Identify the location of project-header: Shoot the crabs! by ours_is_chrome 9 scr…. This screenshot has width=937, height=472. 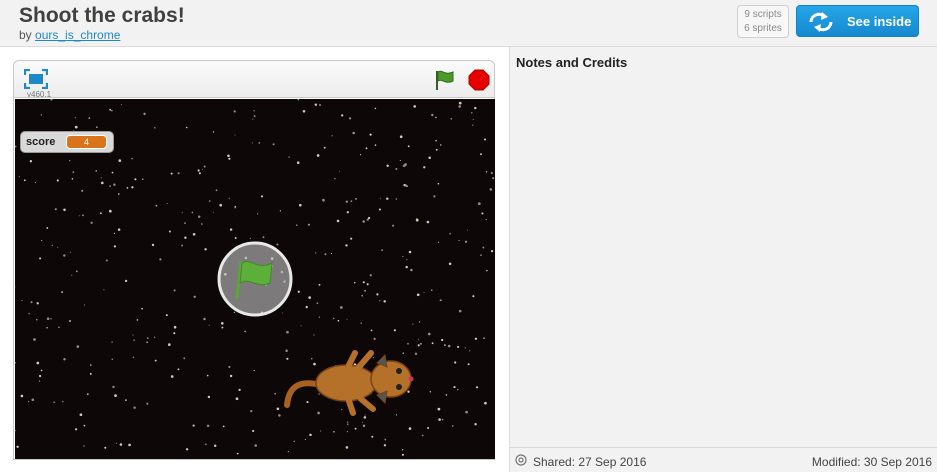
(468, 23).